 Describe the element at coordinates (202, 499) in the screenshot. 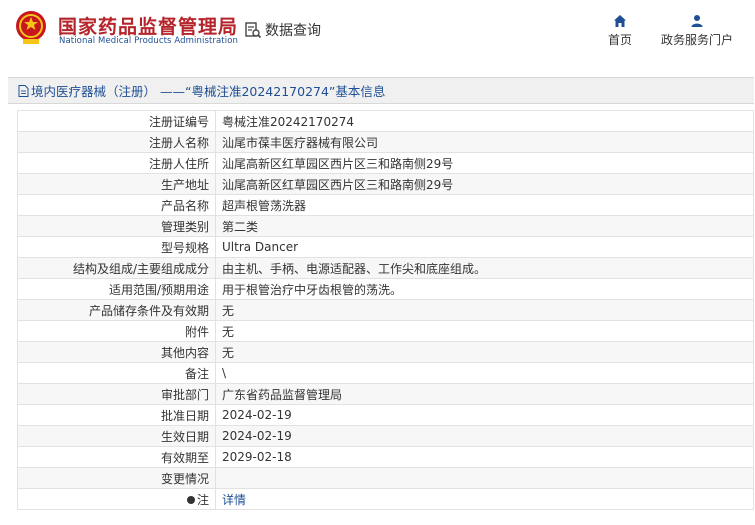

I see `note-label: 注` at that location.